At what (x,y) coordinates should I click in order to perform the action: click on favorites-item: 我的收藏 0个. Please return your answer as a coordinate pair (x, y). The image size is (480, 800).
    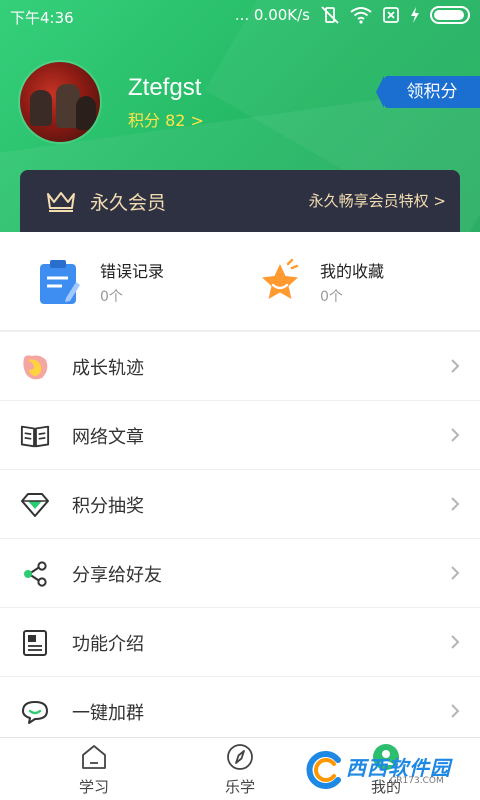
    Looking at the image, I should click on (358, 284).